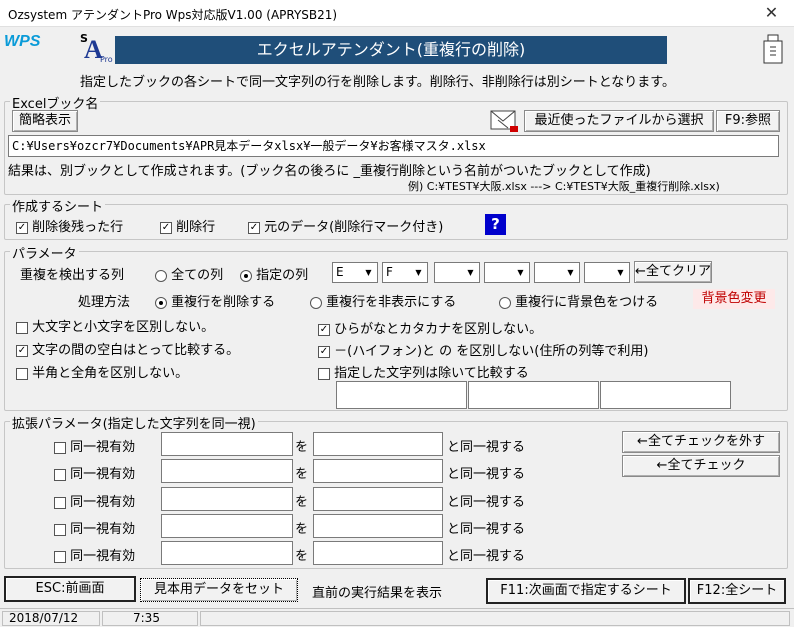  I want to click on exclude-strings-checkbox: 指定した文字列は除いて比較する, so click(423, 371).